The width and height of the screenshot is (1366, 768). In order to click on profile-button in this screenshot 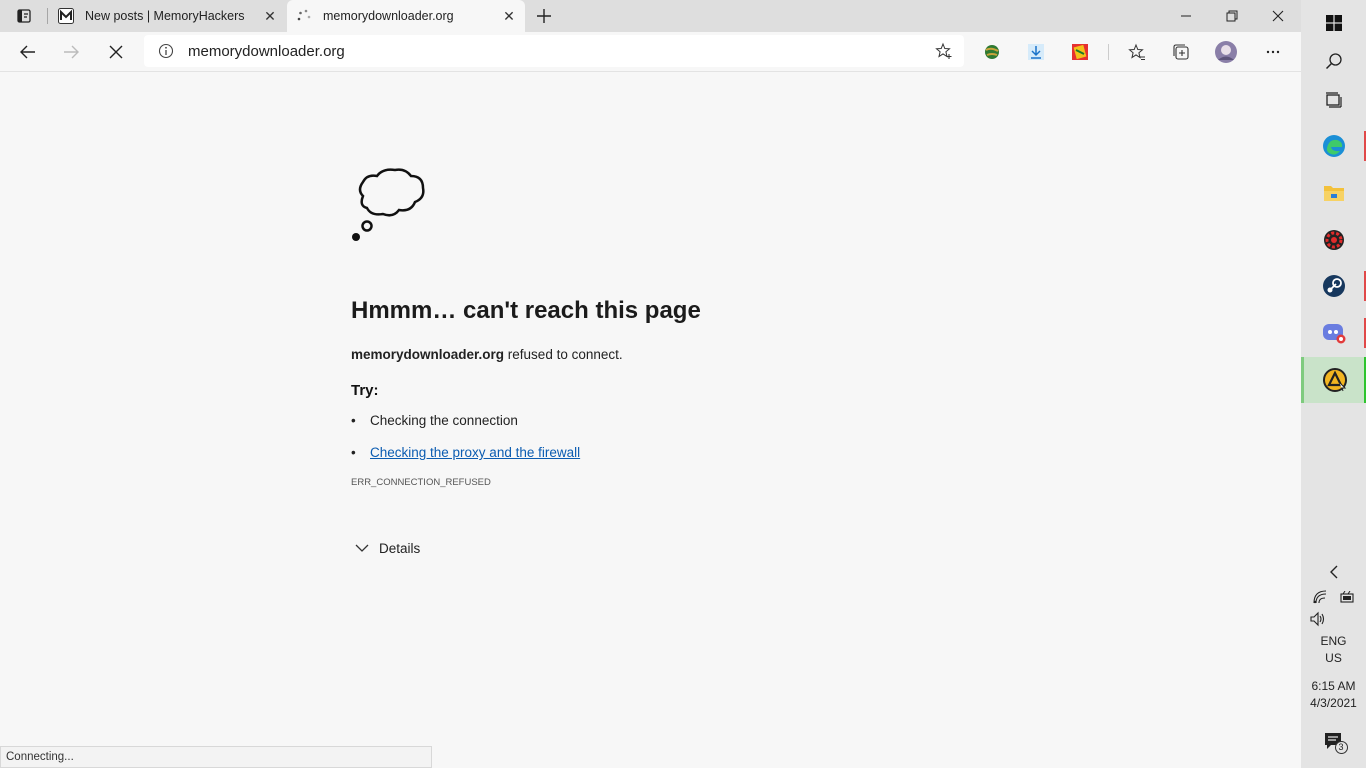, I will do `click(1226, 52)`.